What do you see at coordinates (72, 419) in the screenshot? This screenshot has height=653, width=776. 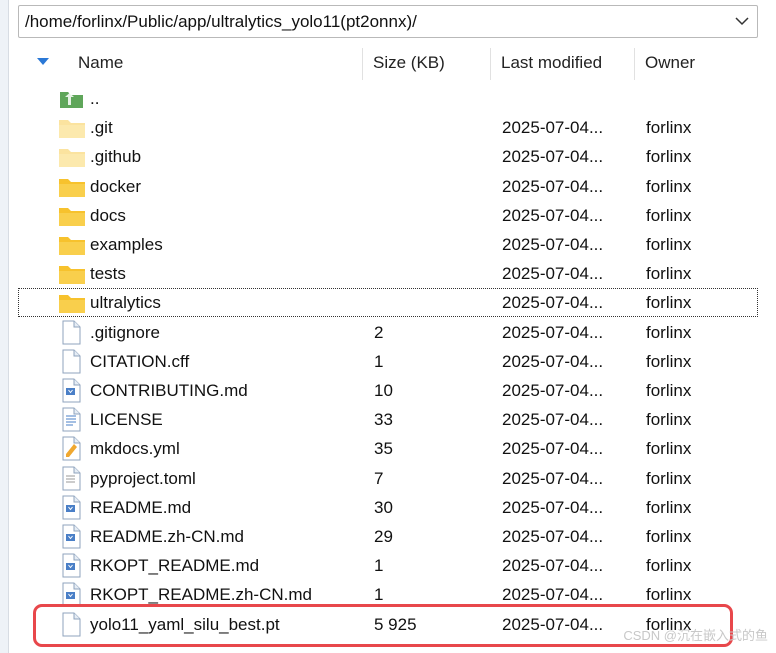 I see `text-file-icon` at bounding box center [72, 419].